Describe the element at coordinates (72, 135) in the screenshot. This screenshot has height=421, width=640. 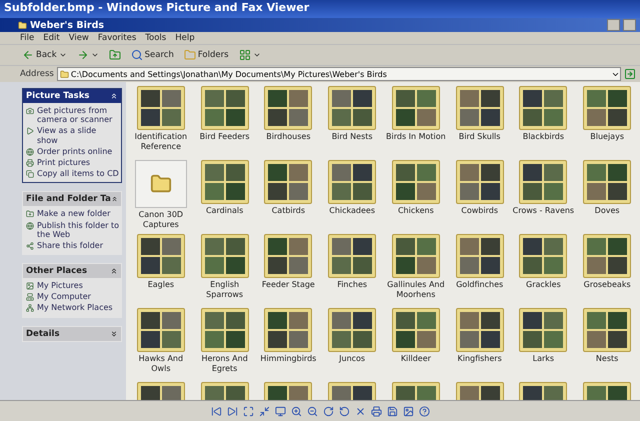
I see `task-link: View as a slide show` at that location.